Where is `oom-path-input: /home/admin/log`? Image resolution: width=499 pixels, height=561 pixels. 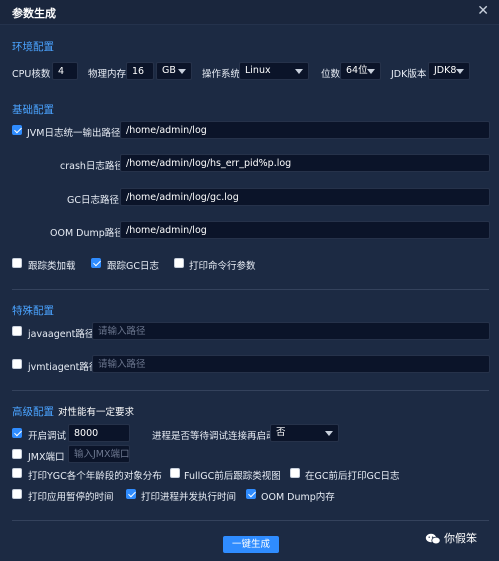 oom-path-input: /home/admin/log is located at coordinates (305, 230).